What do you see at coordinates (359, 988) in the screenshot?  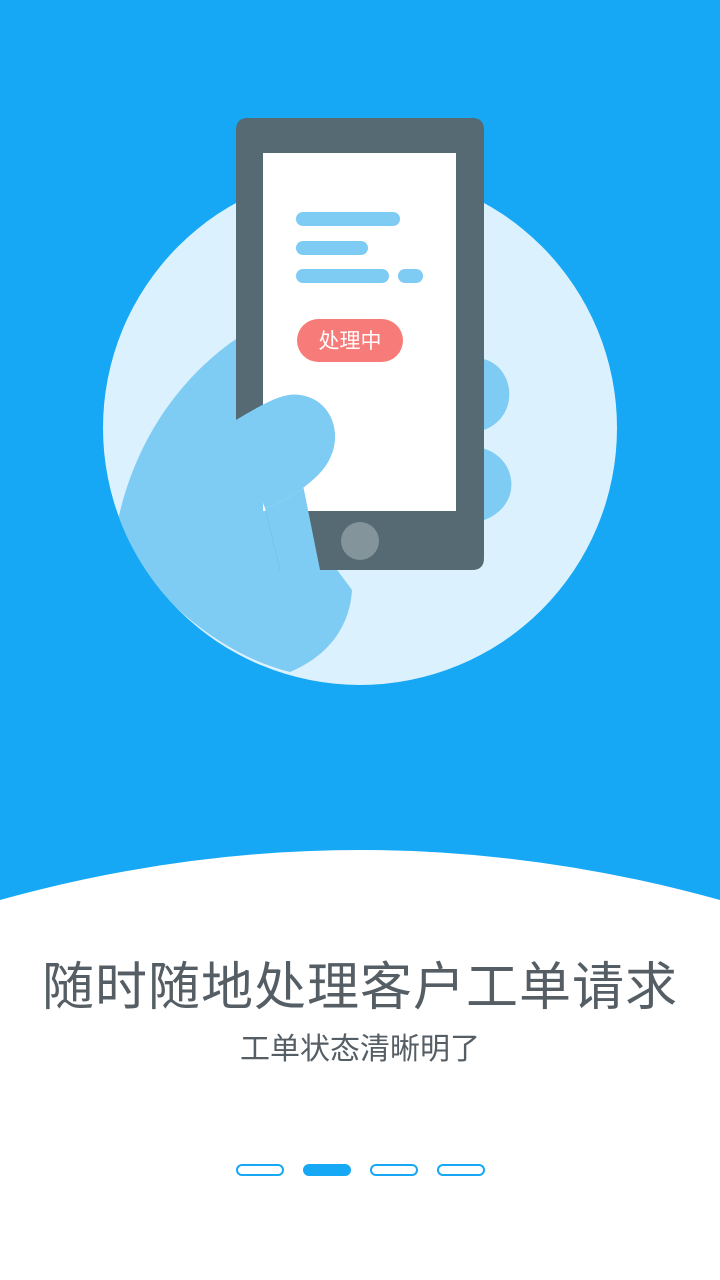 I see `onboarding-title: 随时随地处理客户工单请求` at bounding box center [359, 988].